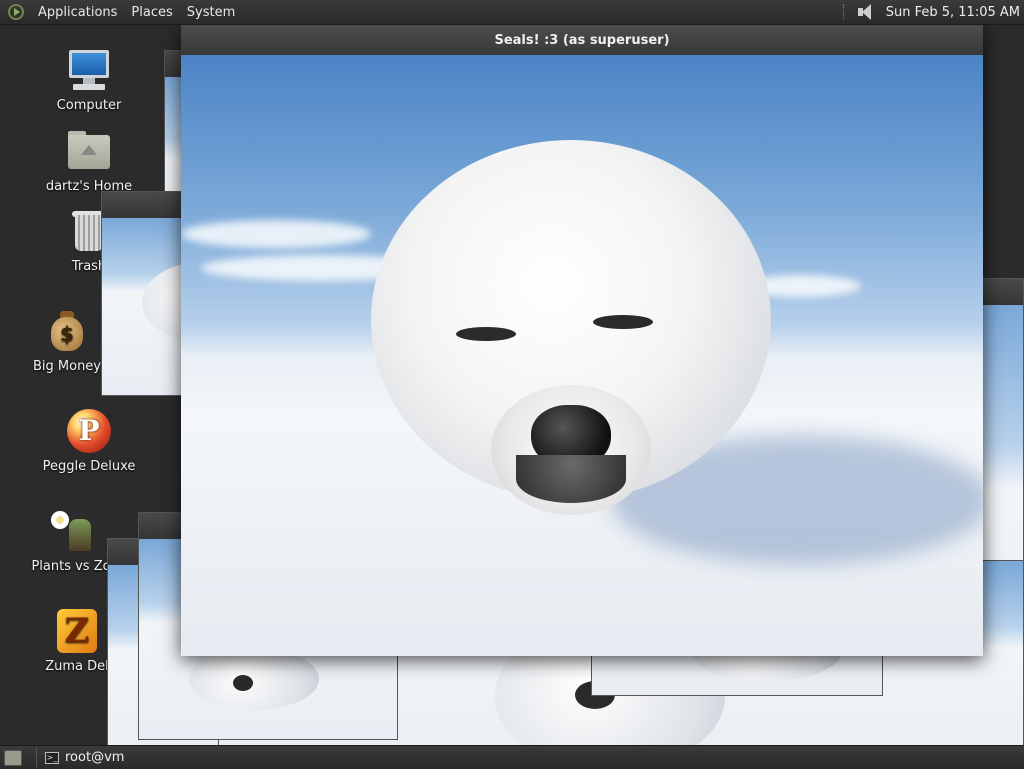 Image resolution: width=1024 pixels, height=769 pixels. I want to click on window-title: Seals! :3 (as superuser), so click(582, 40).